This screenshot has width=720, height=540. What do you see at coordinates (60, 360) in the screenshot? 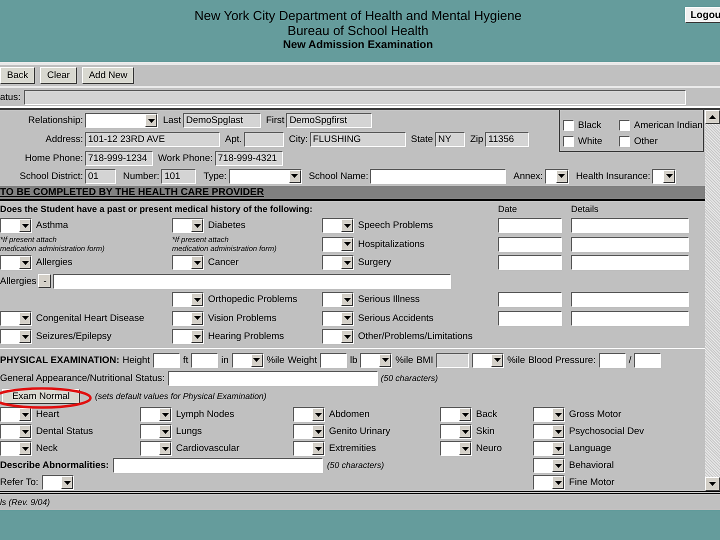
I see `section-heading: PHYSICAL EXAMINATION:` at bounding box center [60, 360].